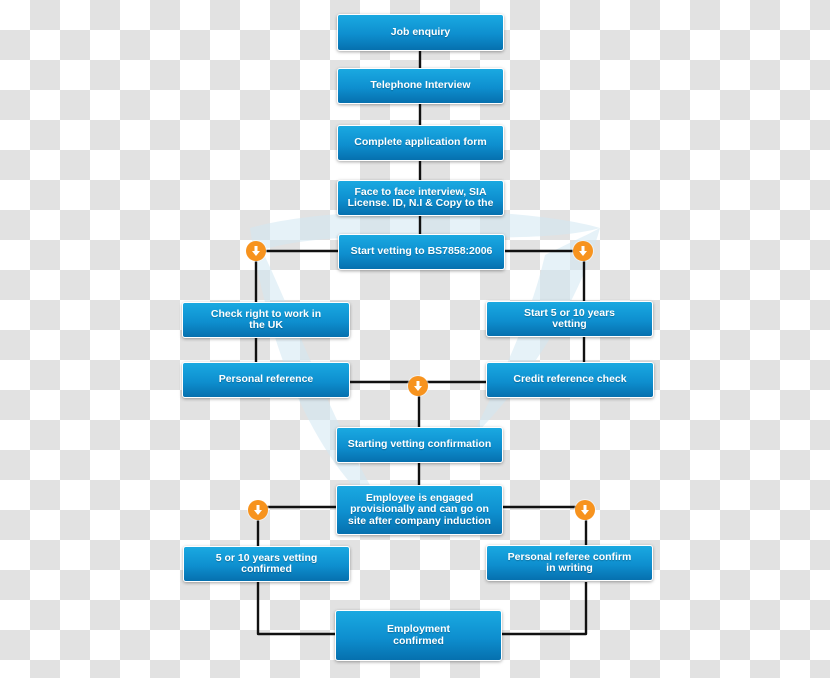  What do you see at coordinates (545, 609) in the screenshot?
I see `edge-refereeconfirm-employment` at bounding box center [545, 609].